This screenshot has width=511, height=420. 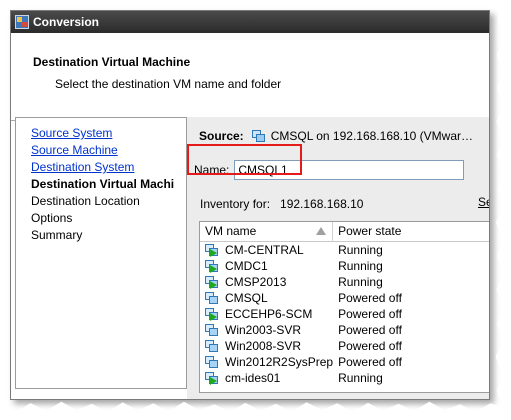 I want to click on name-row: Name:, so click(x=329, y=170).